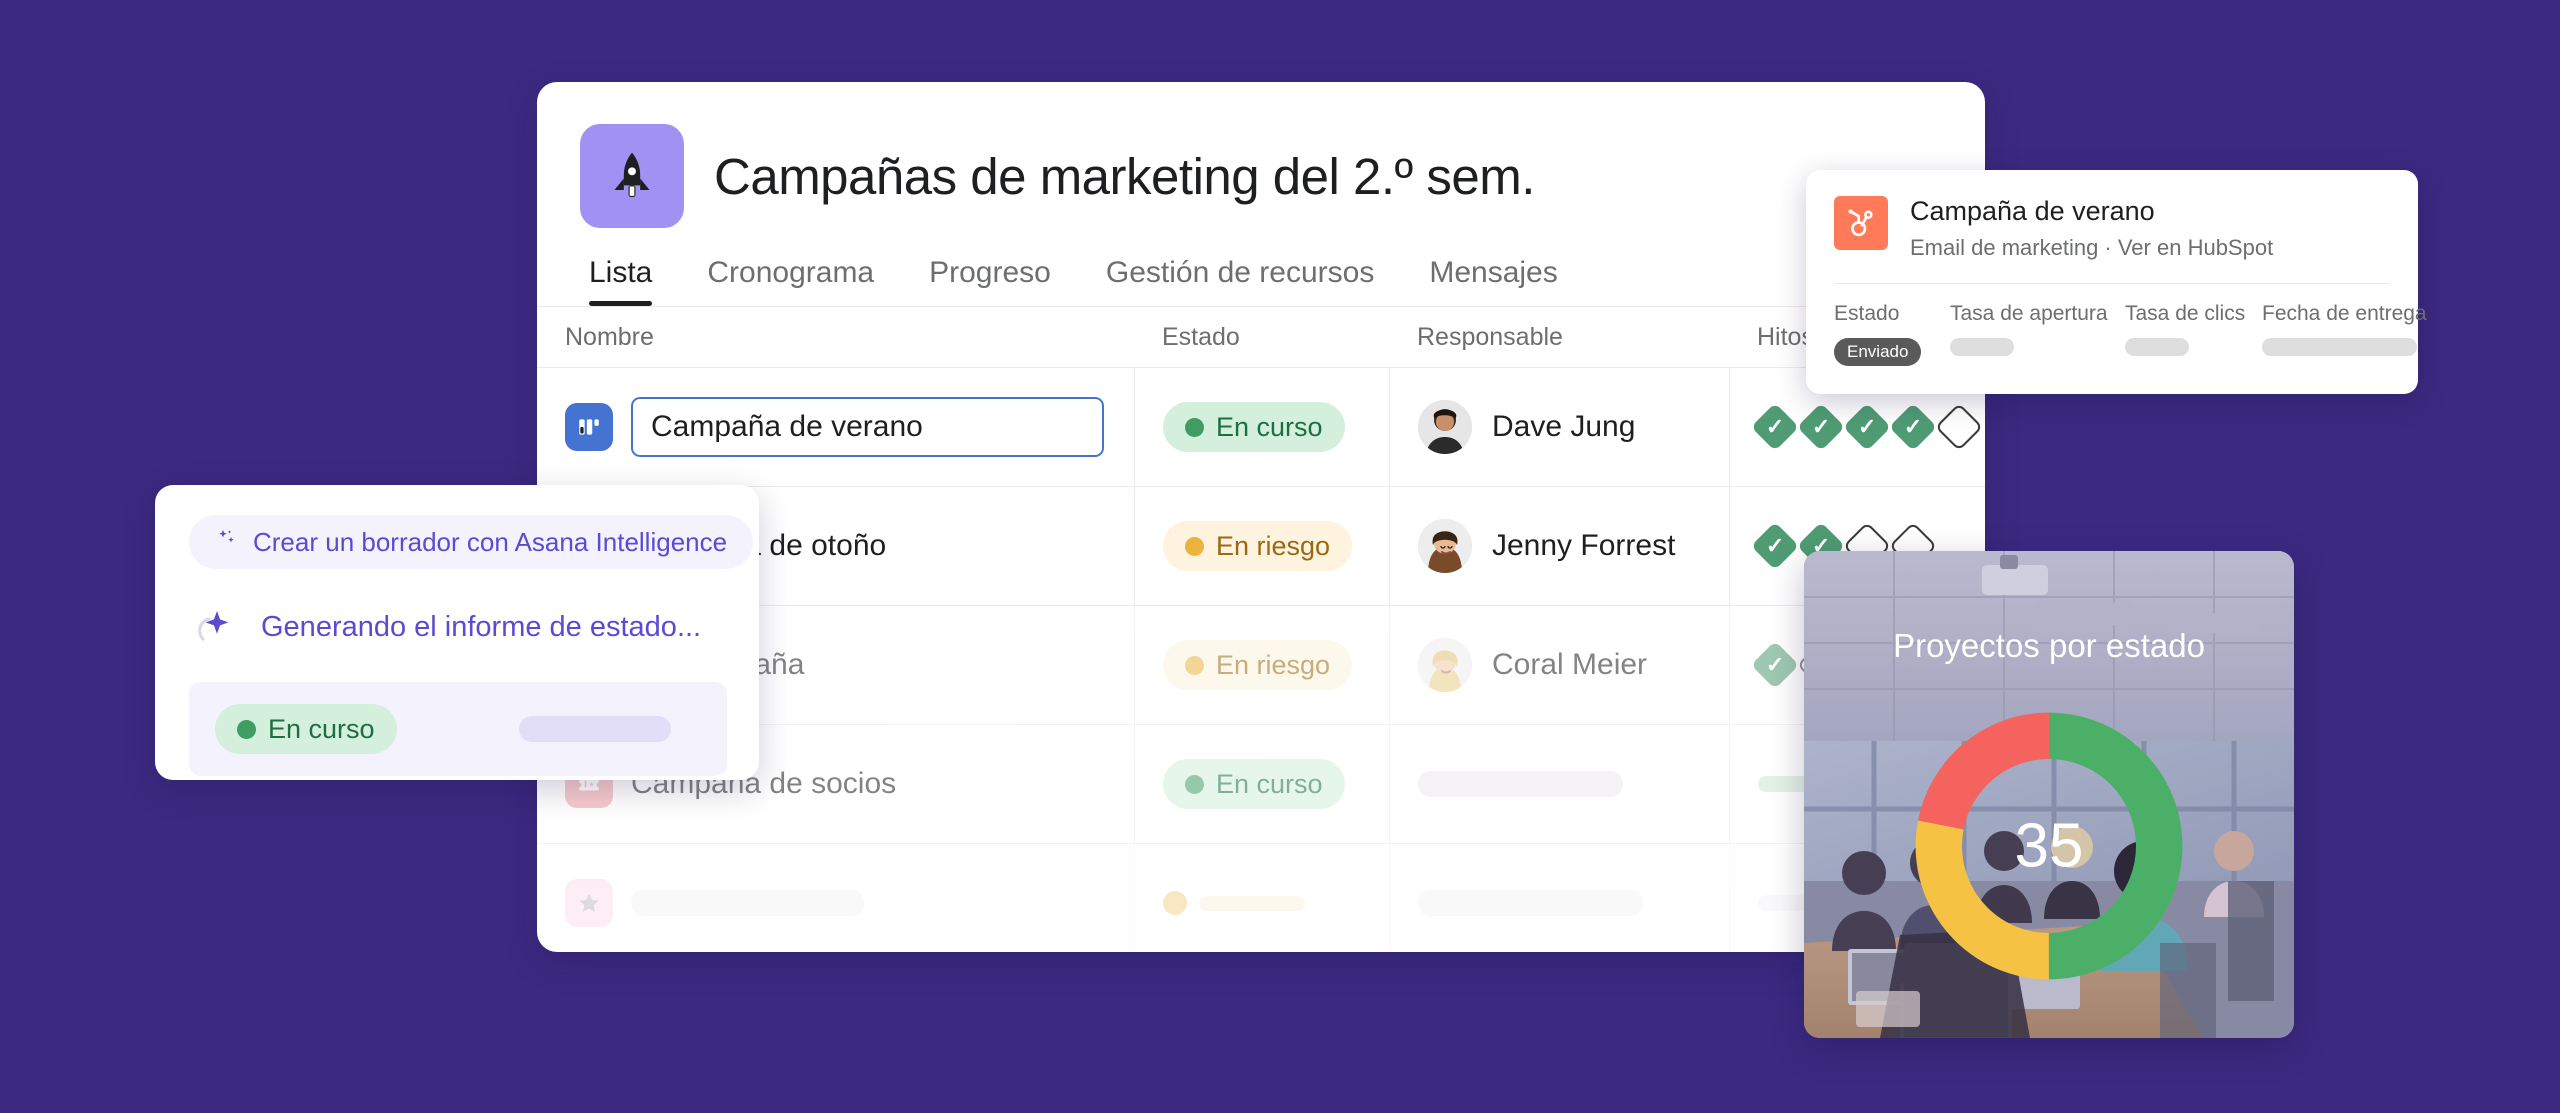  I want to click on metric-tasa-clics: Tasa de clics, so click(2193, 334).